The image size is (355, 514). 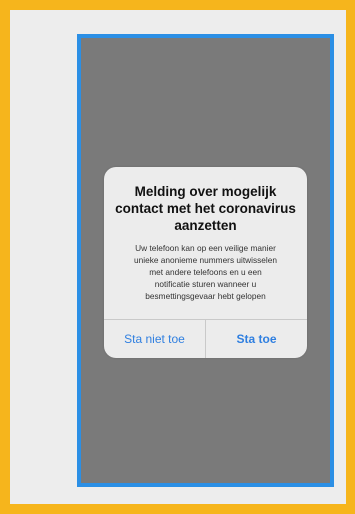 I want to click on deny-button: Sta niet toe, so click(x=154, y=339).